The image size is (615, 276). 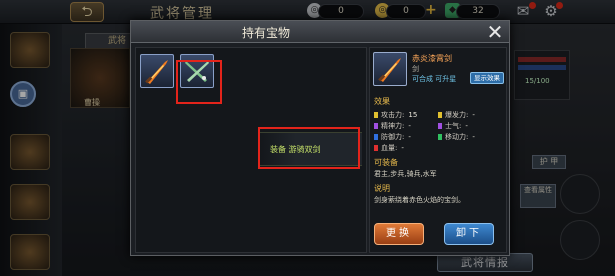 What do you see at coordinates (382, 101) in the screenshot?
I see `effects-title: 效果` at bounding box center [382, 101].